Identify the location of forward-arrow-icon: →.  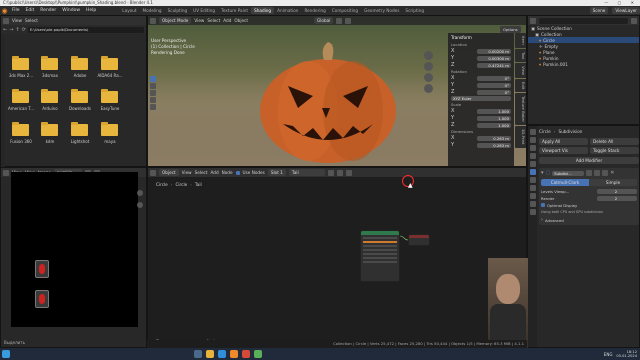
(11, 30).